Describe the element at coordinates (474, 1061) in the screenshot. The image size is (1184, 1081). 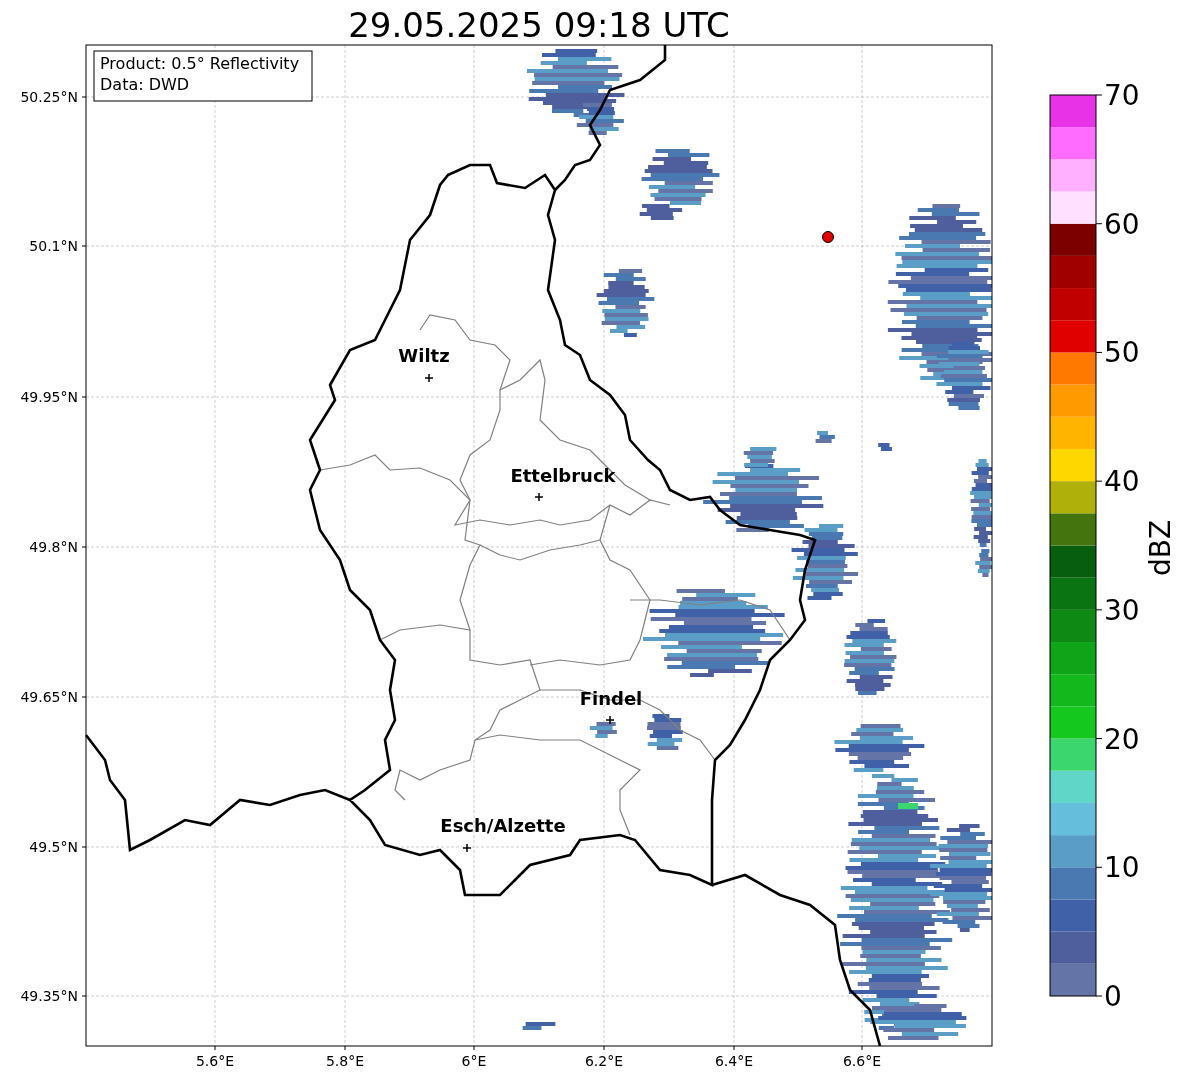
I see `longitude-label: 6°E` at that location.